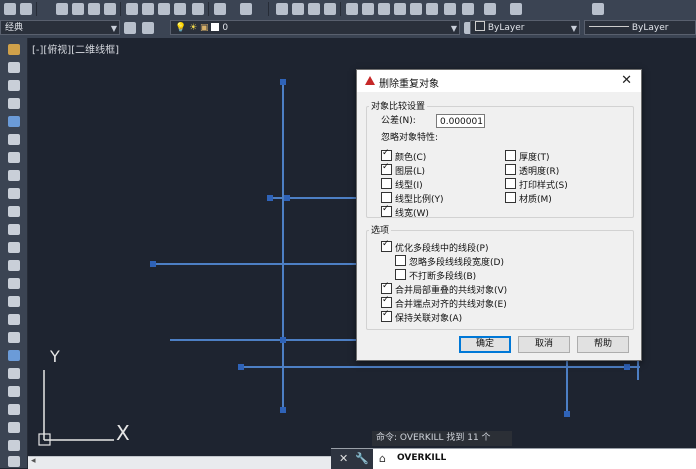 This screenshot has width=696, height=469. What do you see at coordinates (525, 27) in the screenshot?
I see `color-dropdown: ByLayer ▼` at bounding box center [525, 27].